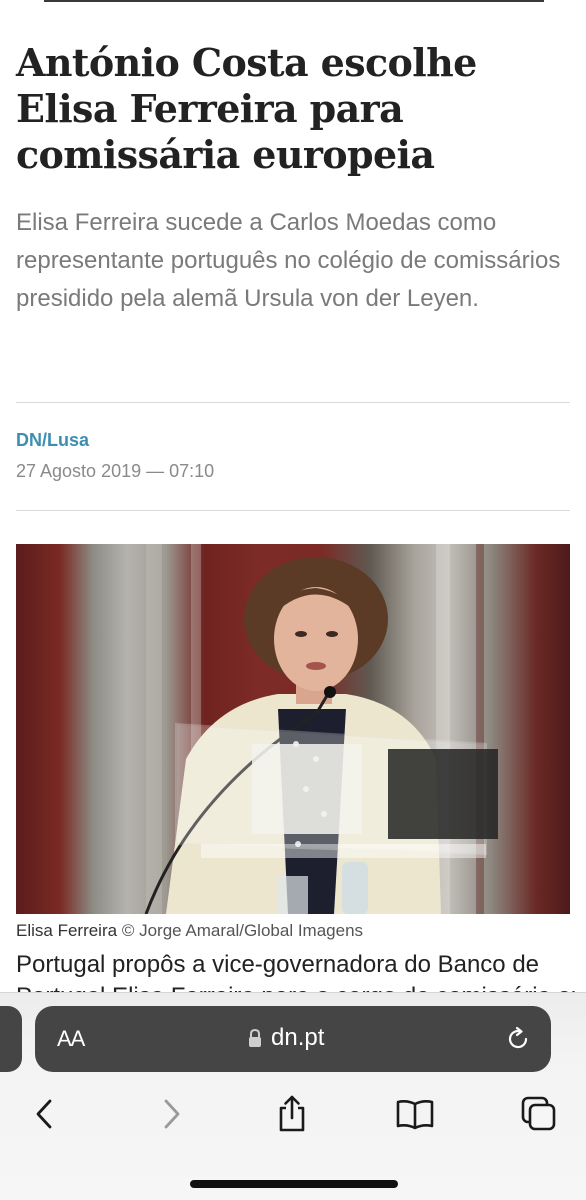  I want to click on forward-button, so click(172, 1114).